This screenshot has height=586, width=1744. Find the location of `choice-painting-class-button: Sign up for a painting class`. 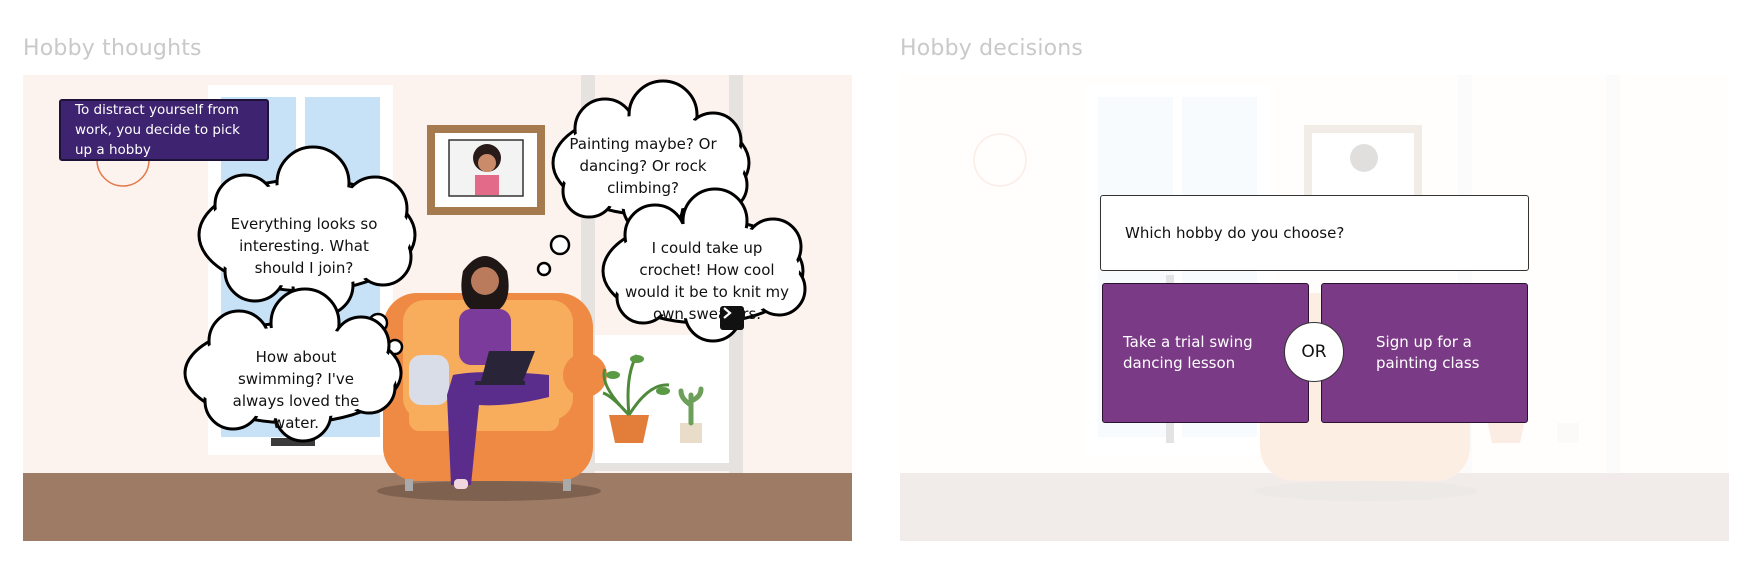

choice-painting-class-button: Sign up for a painting class is located at coordinates (1424, 353).